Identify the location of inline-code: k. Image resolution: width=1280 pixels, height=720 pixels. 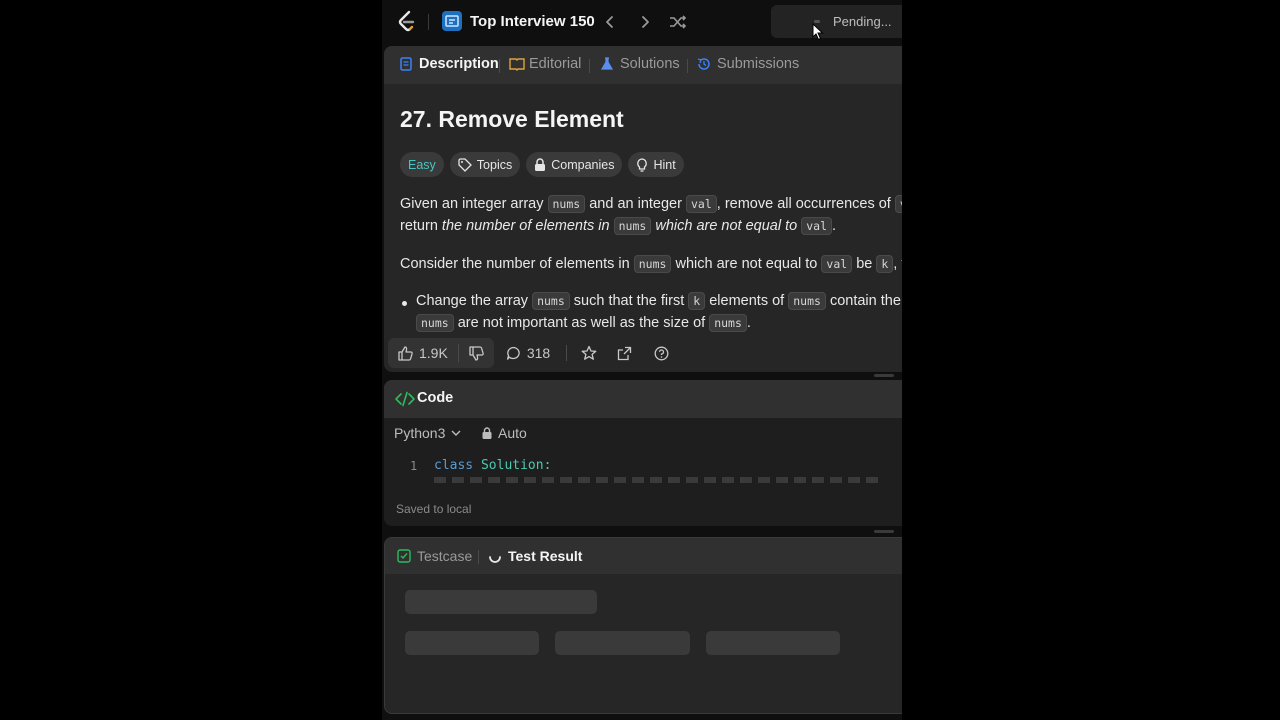
(697, 301).